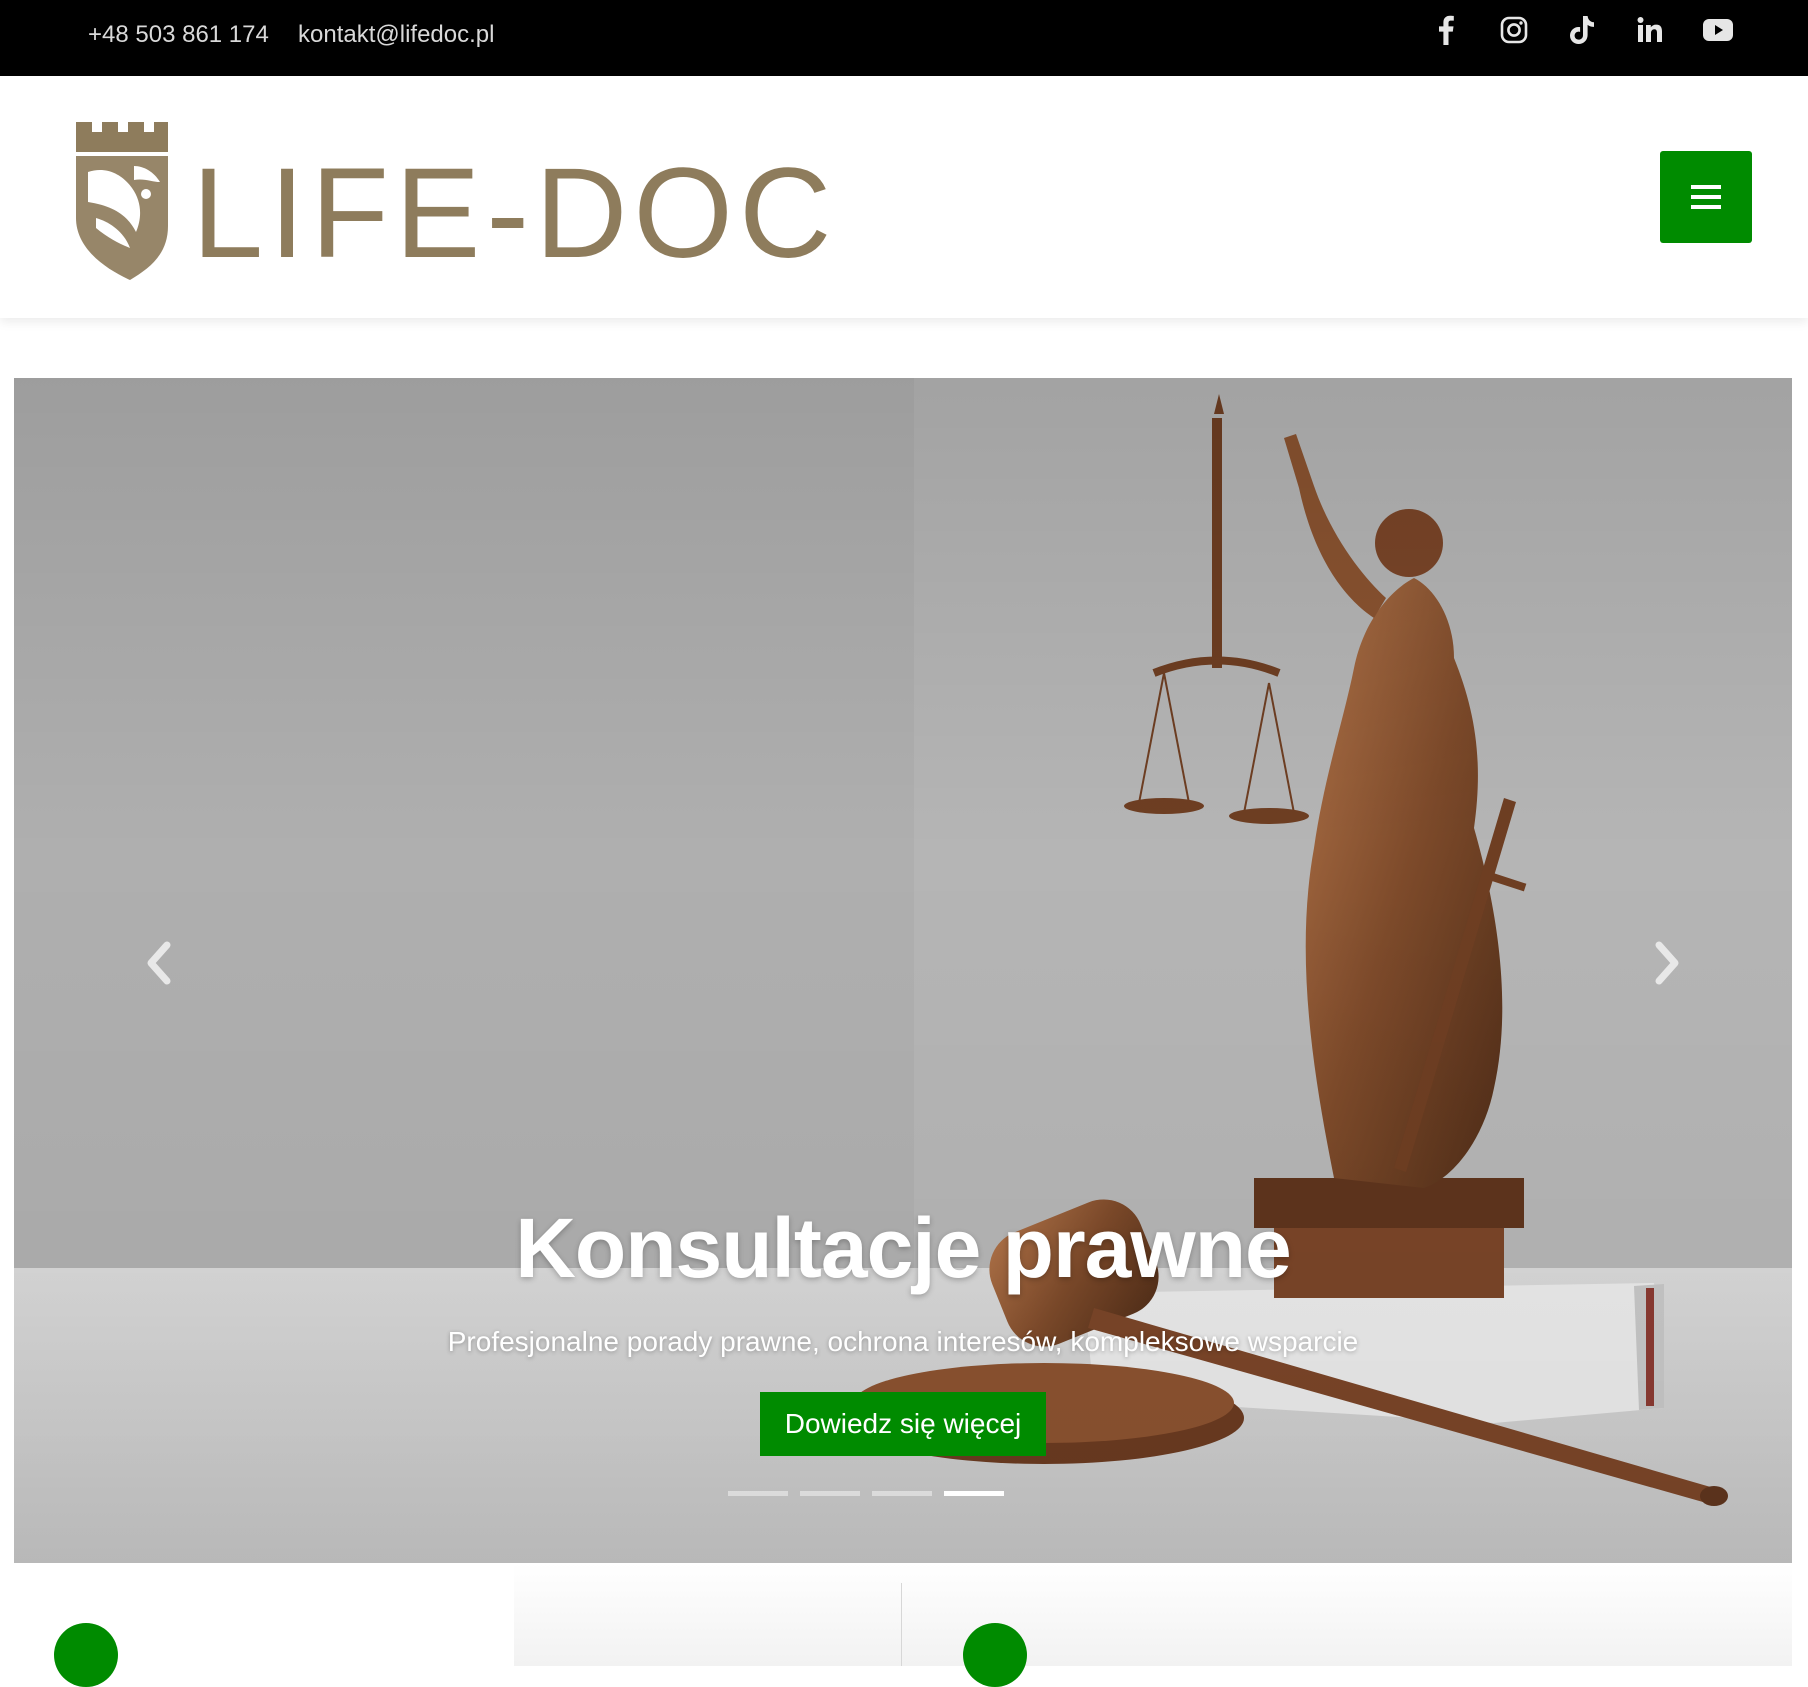  I want to click on hamburger-icon, so click(1706, 197).